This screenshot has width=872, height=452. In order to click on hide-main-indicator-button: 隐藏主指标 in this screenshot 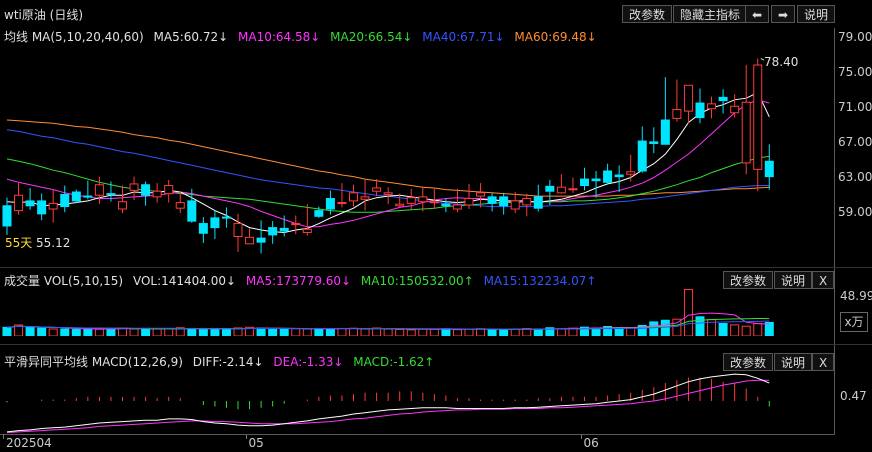, I will do `click(710, 14)`.